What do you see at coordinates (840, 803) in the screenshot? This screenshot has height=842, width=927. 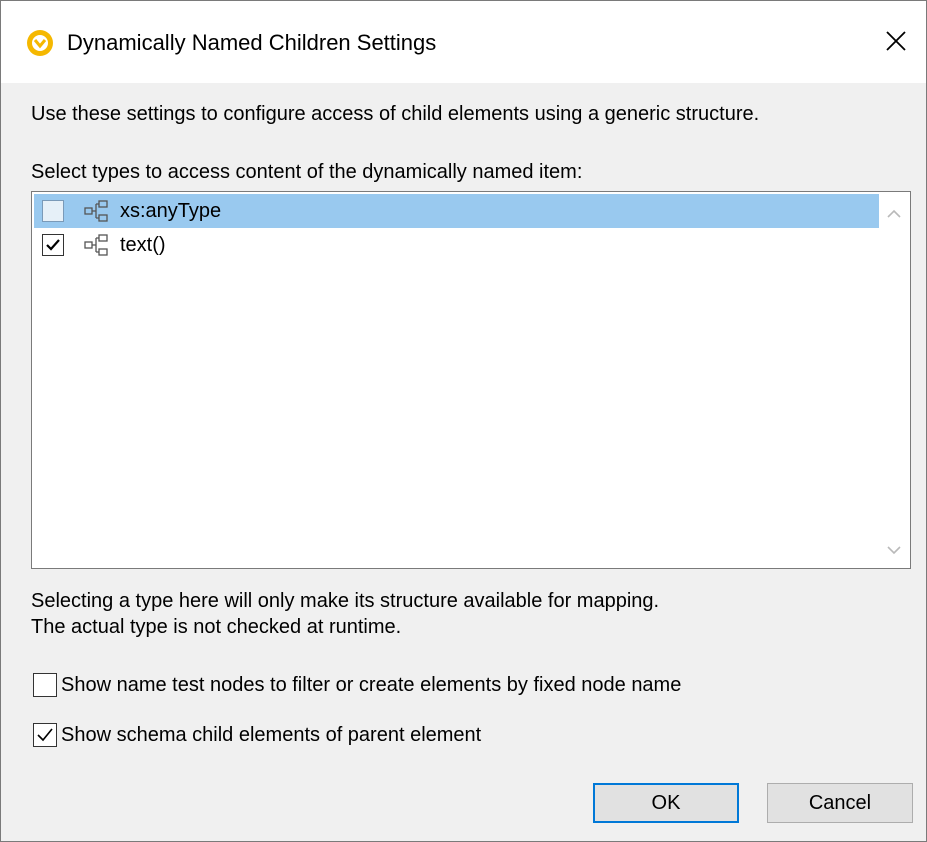 I see `cancel-button: Cancel` at bounding box center [840, 803].